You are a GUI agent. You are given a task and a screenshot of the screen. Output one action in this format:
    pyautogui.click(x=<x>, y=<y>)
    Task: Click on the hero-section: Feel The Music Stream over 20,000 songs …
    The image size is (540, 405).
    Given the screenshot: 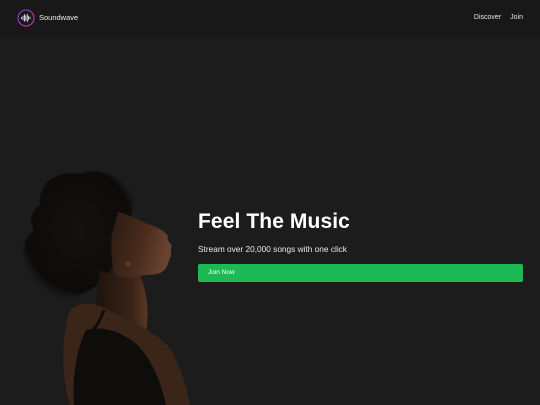 What is the action you would take?
    pyautogui.click(x=360, y=245)
    